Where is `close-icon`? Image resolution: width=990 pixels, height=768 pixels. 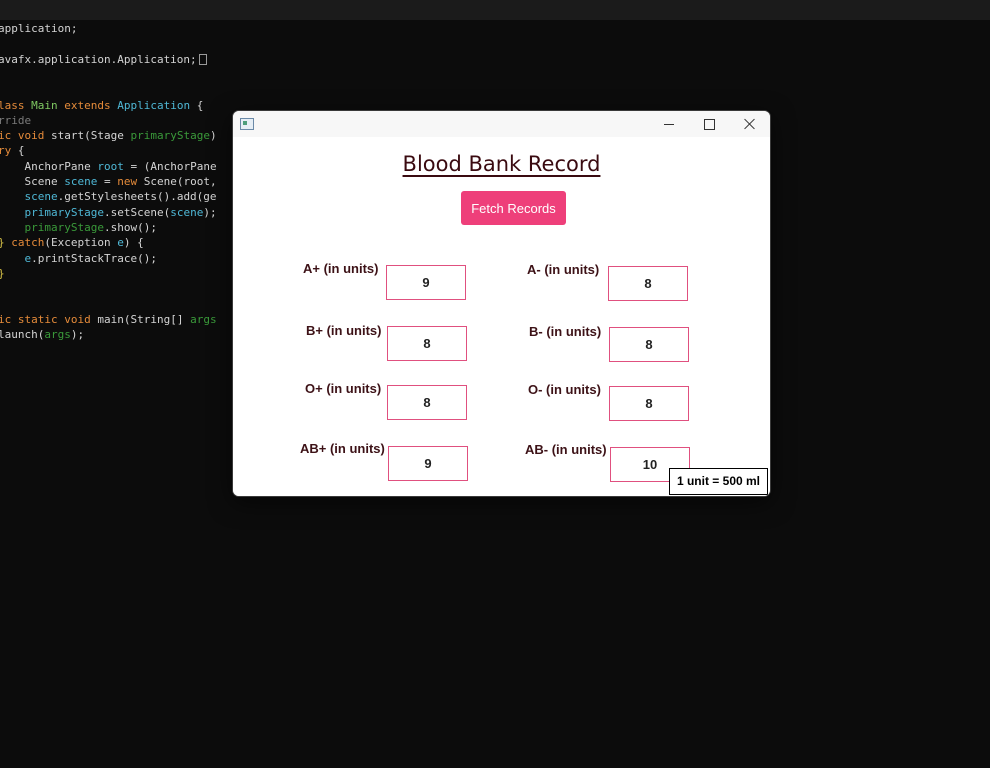
close-icon is located at coordinates (750, 124).